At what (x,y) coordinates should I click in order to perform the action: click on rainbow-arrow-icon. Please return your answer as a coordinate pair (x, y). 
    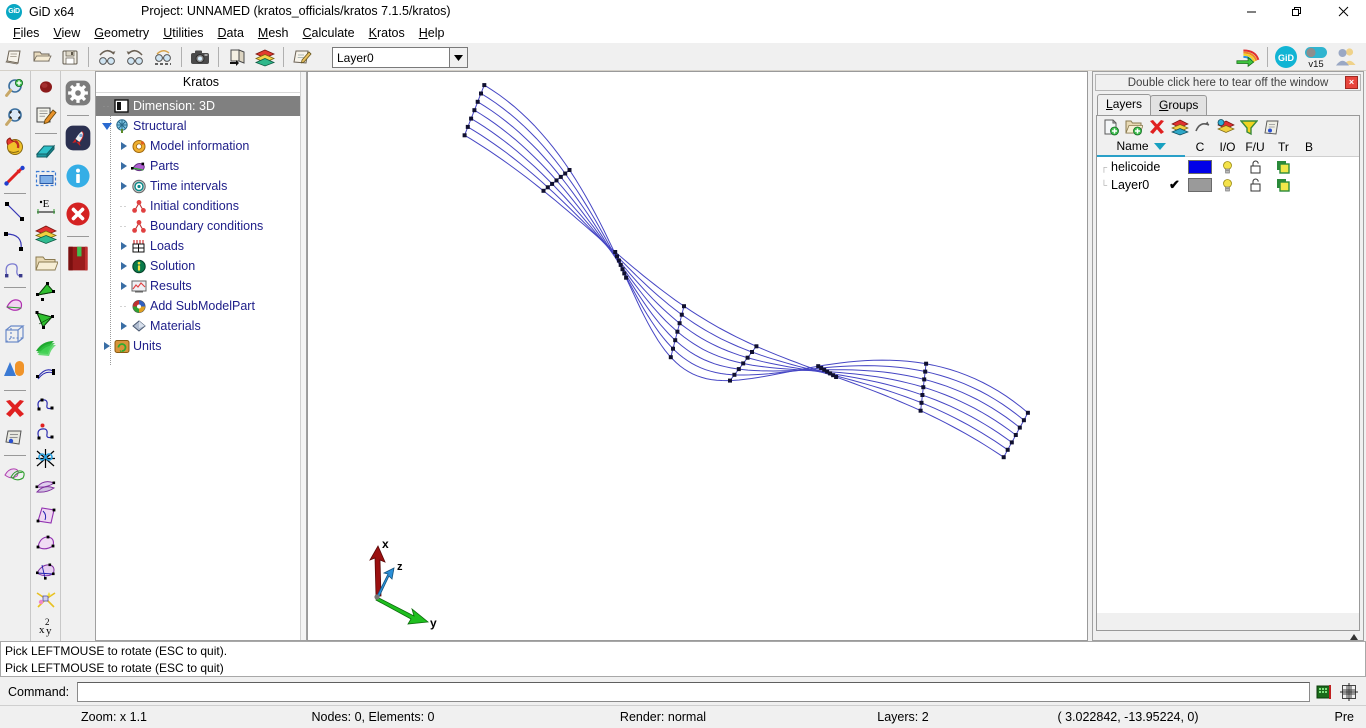
    Looking at the image, I should click on (1249, 57).